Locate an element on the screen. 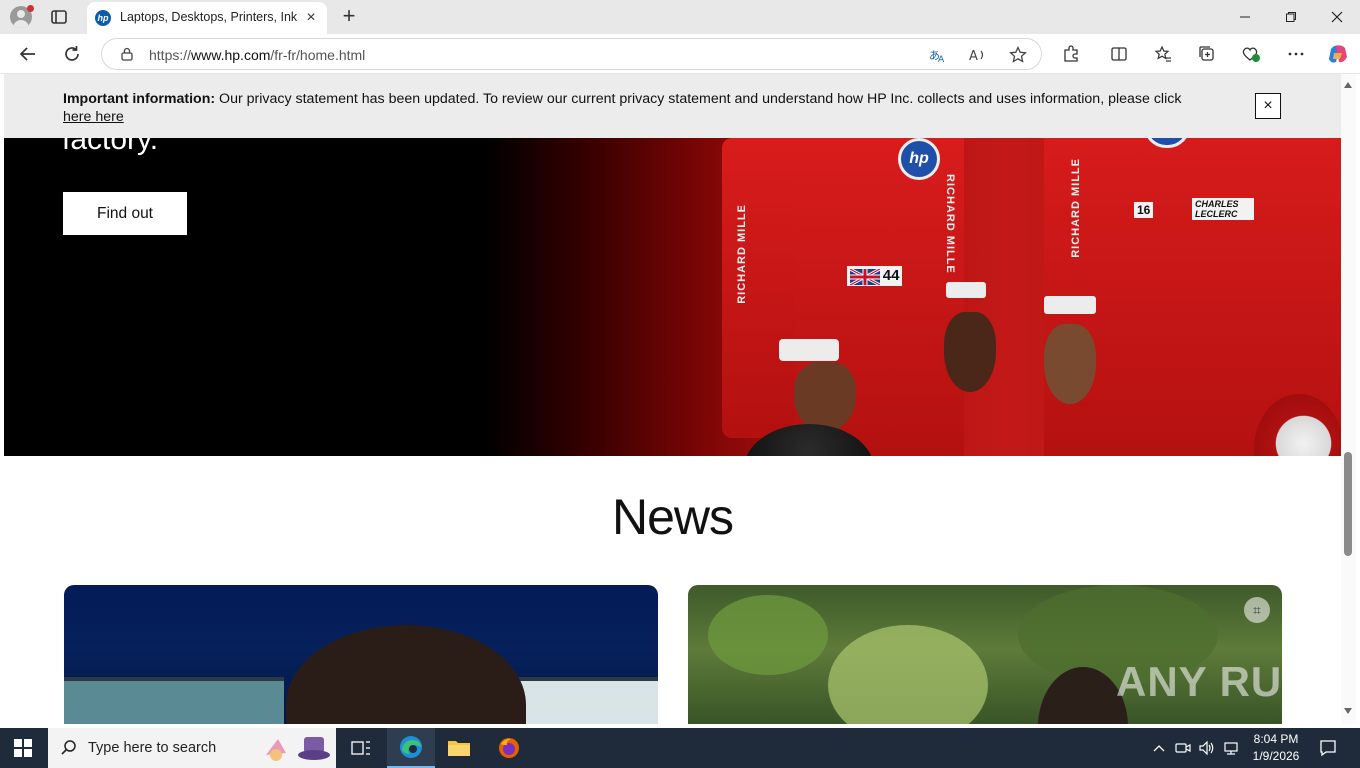 The image size is (1360, 768). number-patch-16: 16 is located at coordinates (1144, 210).